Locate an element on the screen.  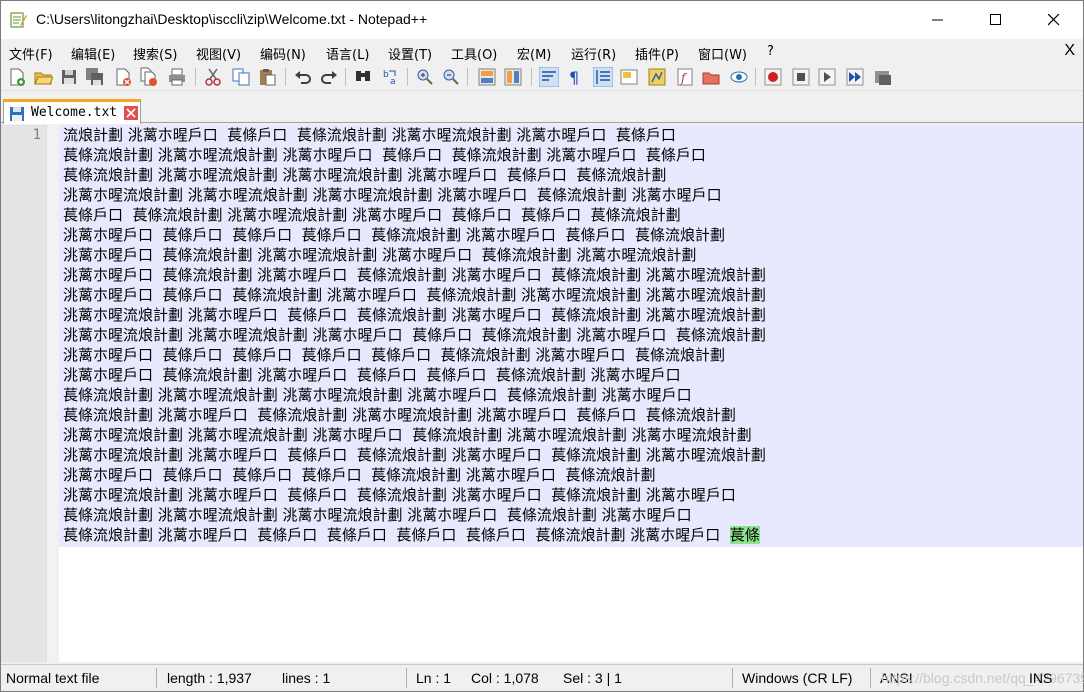
sync-vertical-icon is located at coordinates (487, 77).